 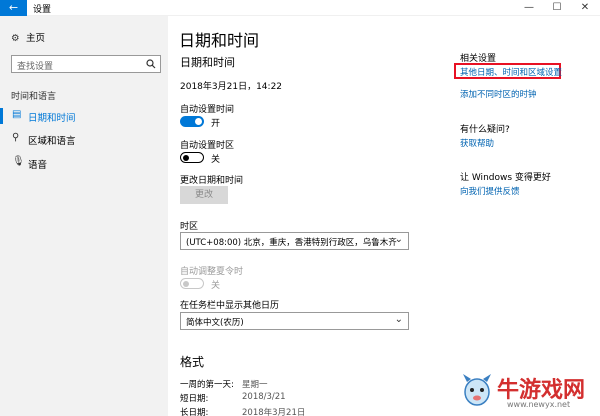 I want to click on auto-zone-label: 自动设置时区, so click(x=207, y=146).